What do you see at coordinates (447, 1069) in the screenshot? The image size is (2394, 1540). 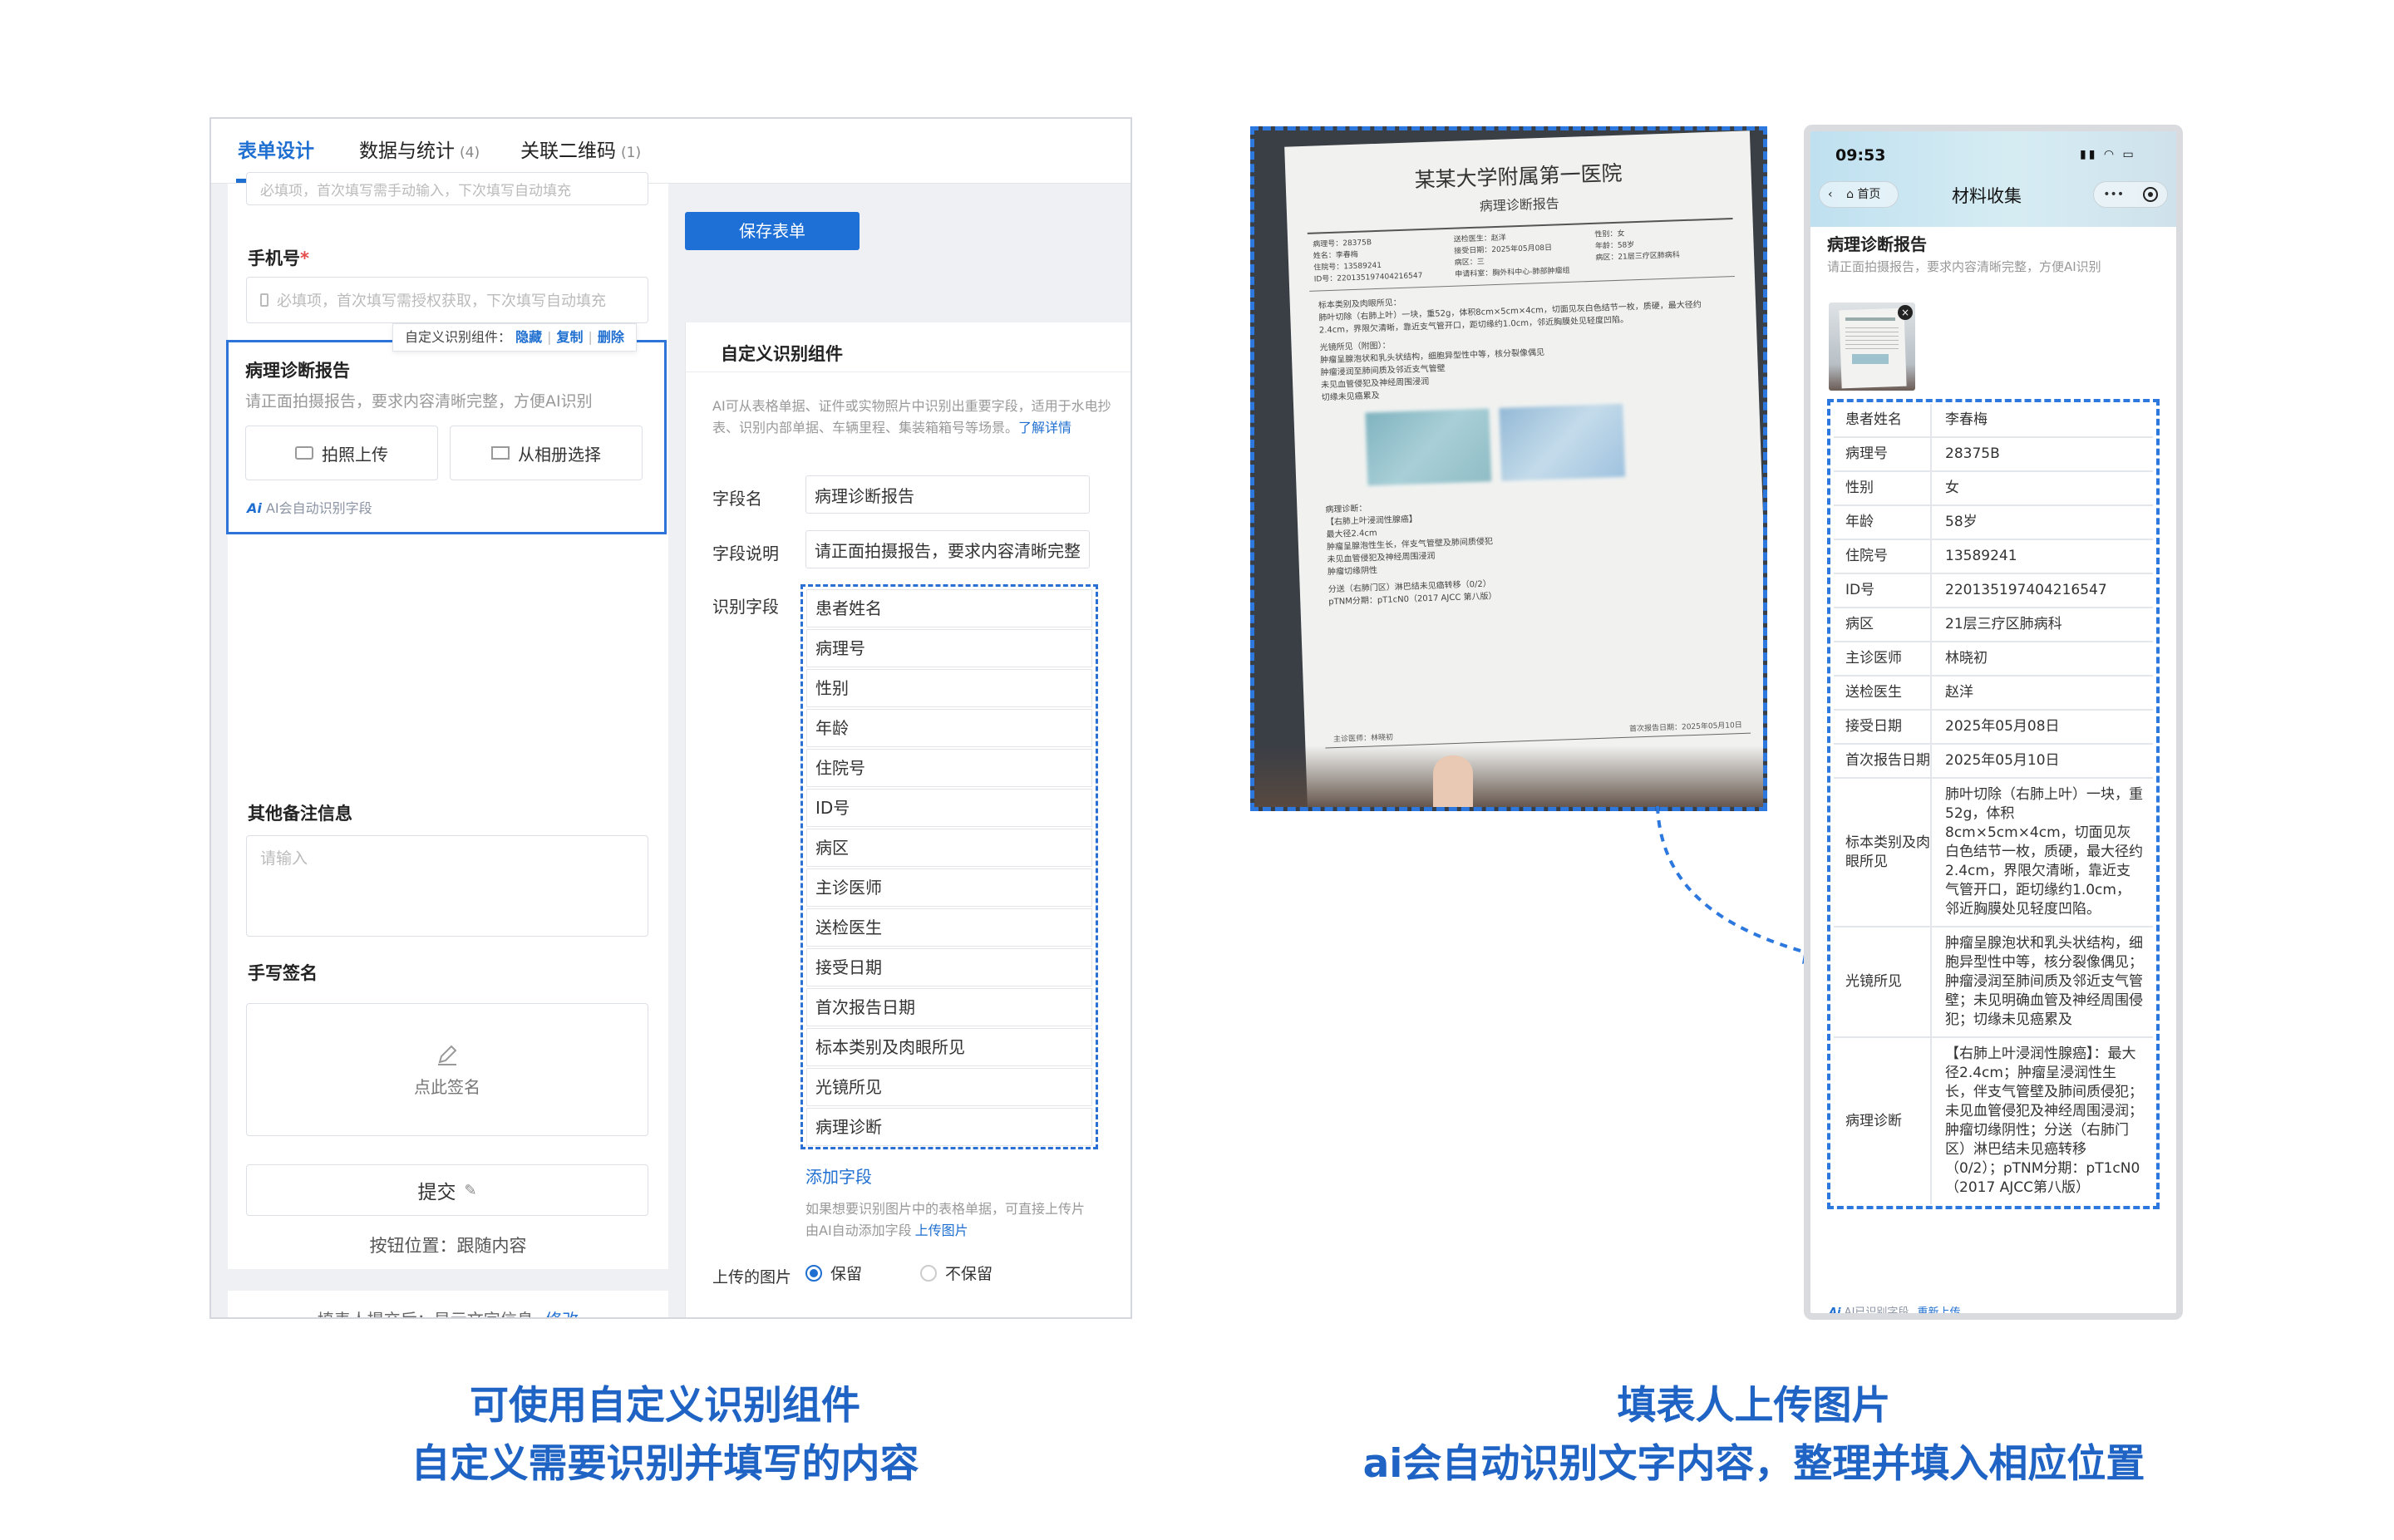 I see `signature-pad: 点此签名` at bounding box center [447, 1069].